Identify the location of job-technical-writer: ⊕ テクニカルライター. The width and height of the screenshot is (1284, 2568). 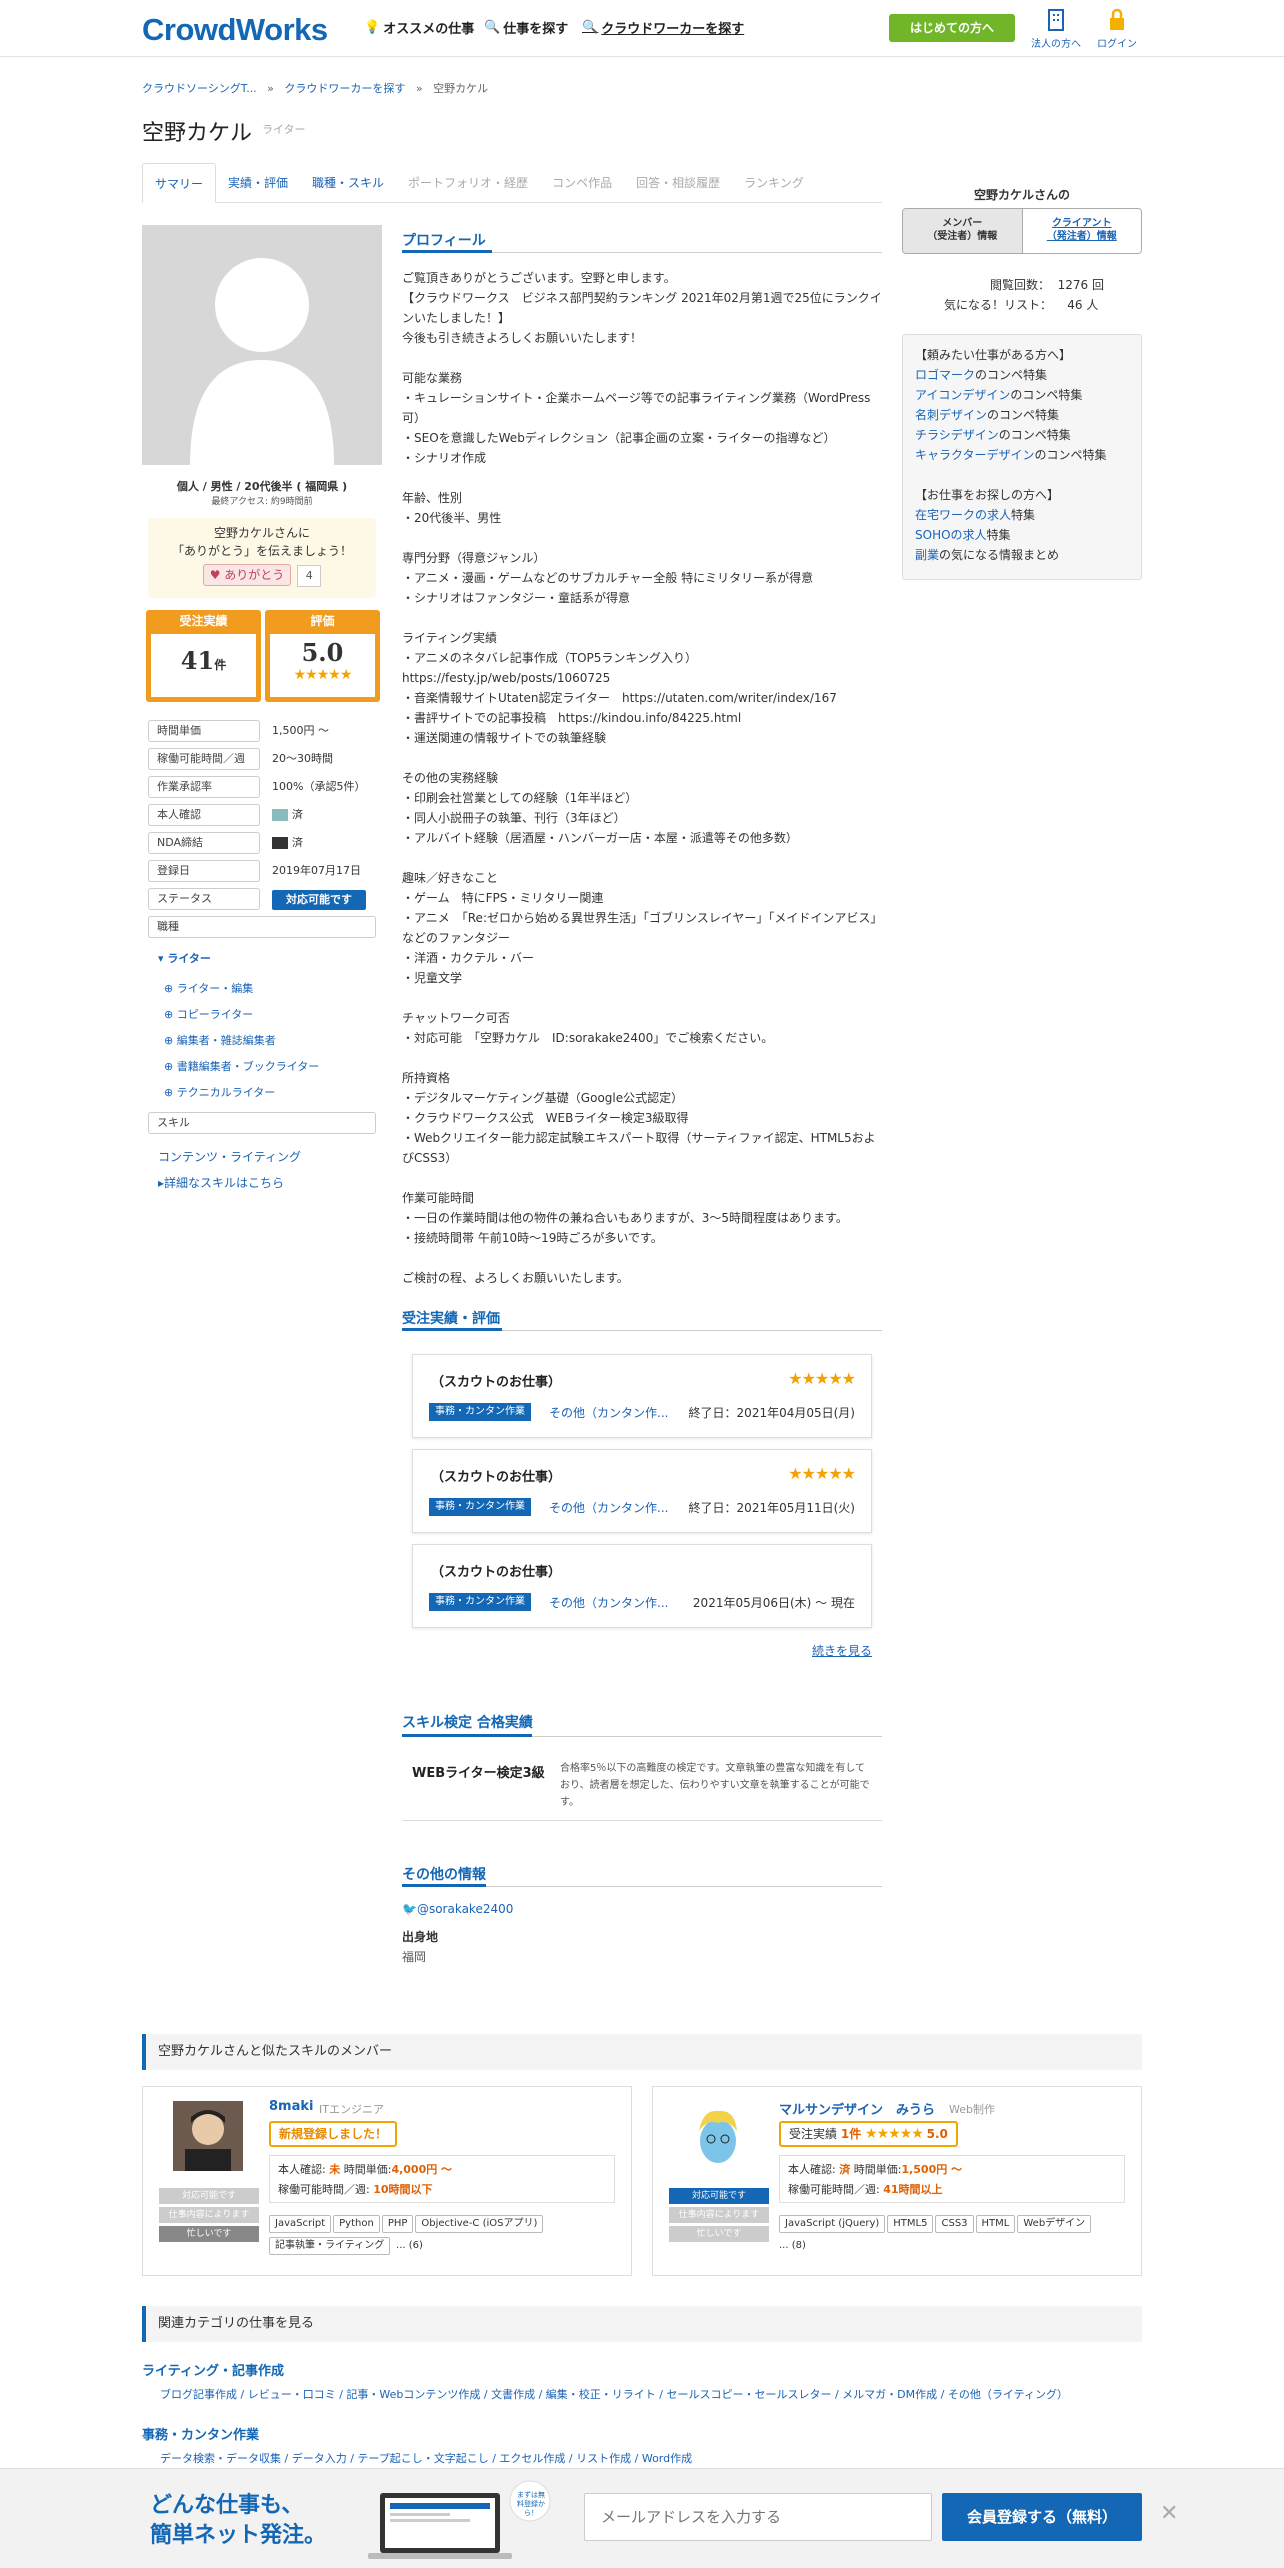
(219, 1092).